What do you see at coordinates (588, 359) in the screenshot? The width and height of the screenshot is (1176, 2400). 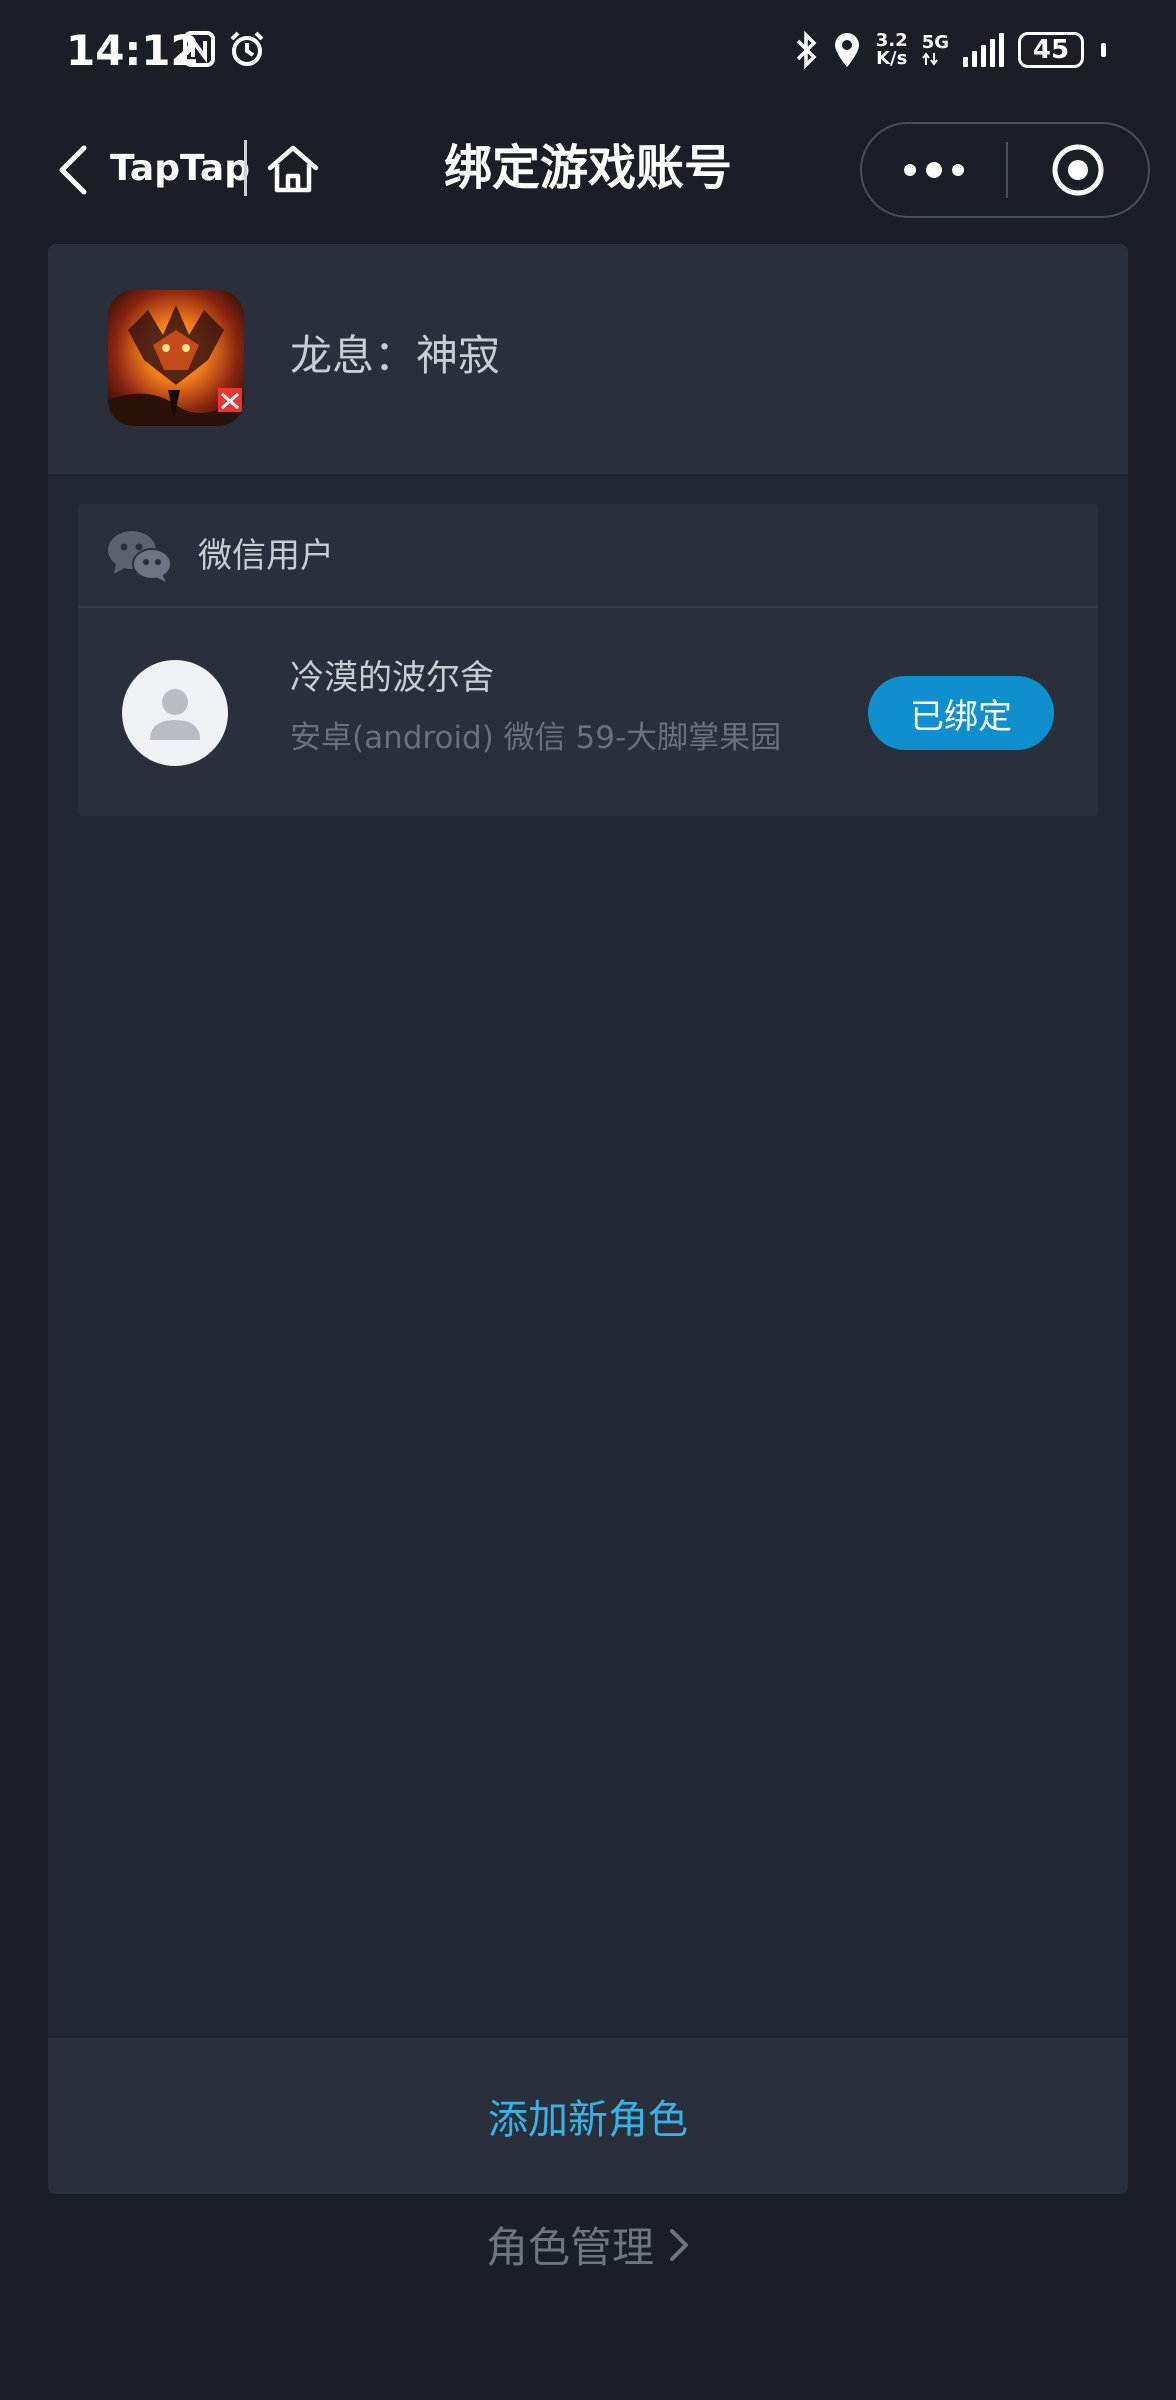 I see `game-header: 龙息：神寂` at bounding box center [588, 359].